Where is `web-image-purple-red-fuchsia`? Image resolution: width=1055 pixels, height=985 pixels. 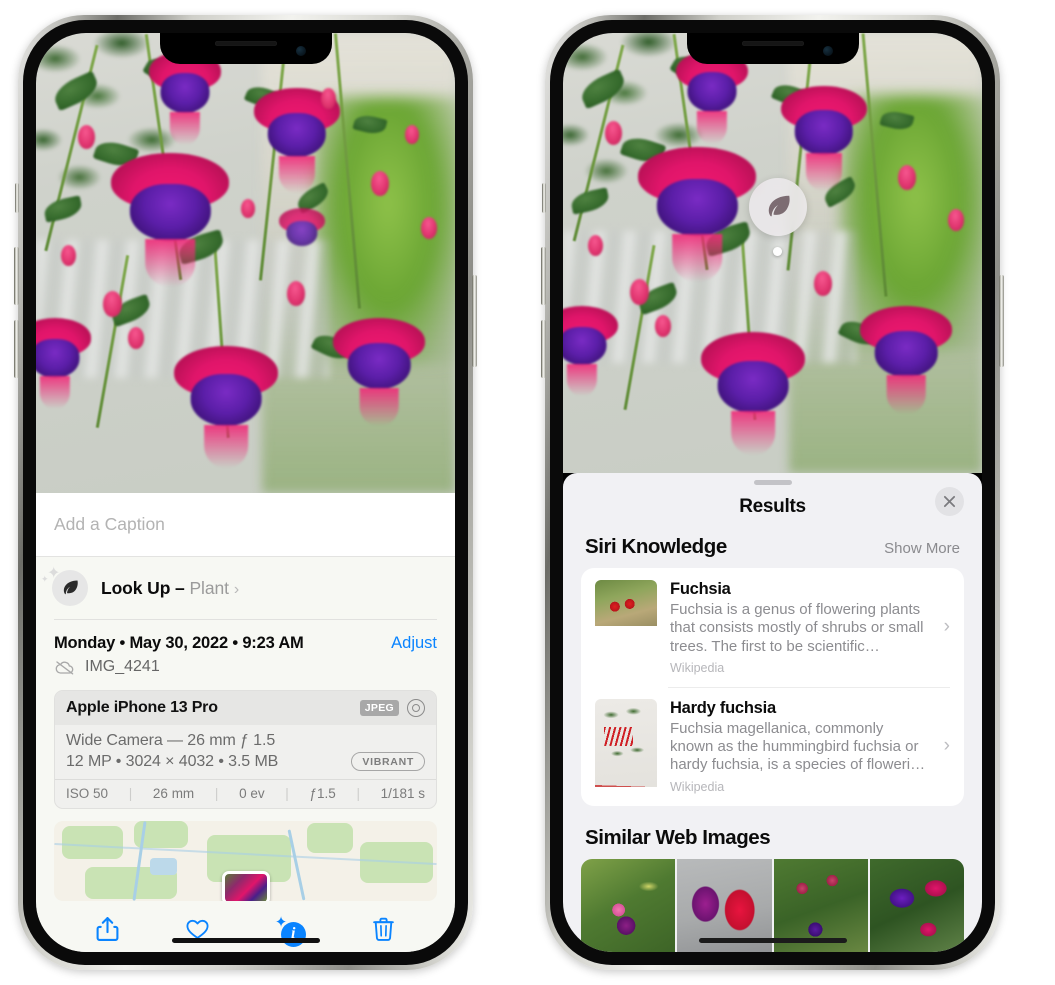 web-image-purple-red-fuchsia is located at coordinates (916, 905).